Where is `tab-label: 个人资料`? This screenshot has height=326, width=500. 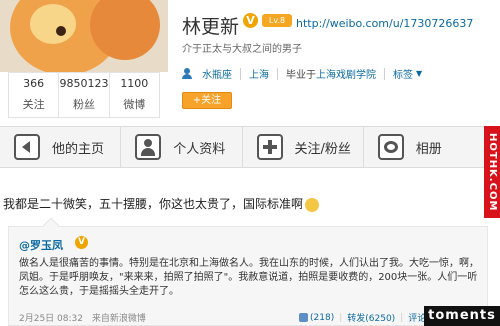 tab-label: 个人资料 is located at coordinates (199, 149).